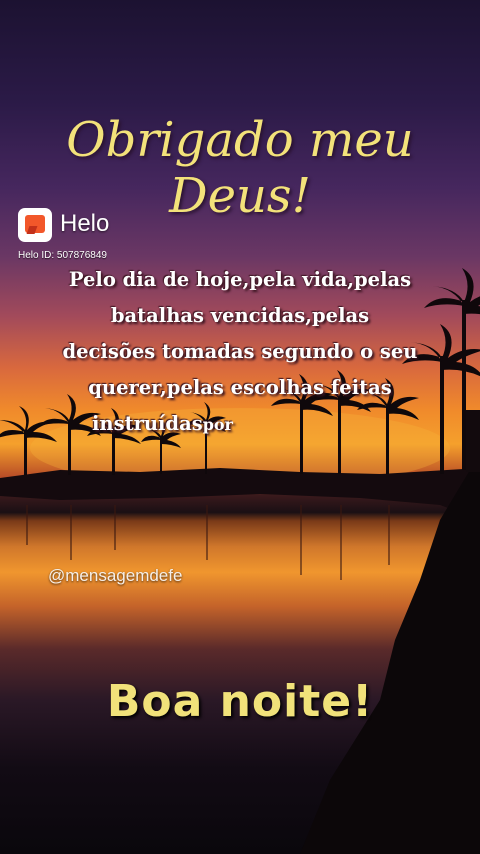 The height and width of the screenshot is (854, 480). Describe the element at coordinates (217, 424) in the screenshot. I see `message-line-tail: por` at that location.